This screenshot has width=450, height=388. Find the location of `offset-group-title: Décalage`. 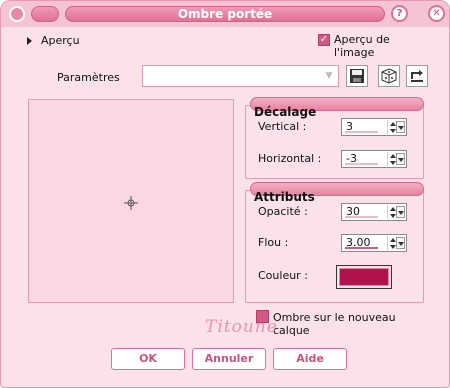

offset-group-title: Décalage is located at coordinates (285, 112).